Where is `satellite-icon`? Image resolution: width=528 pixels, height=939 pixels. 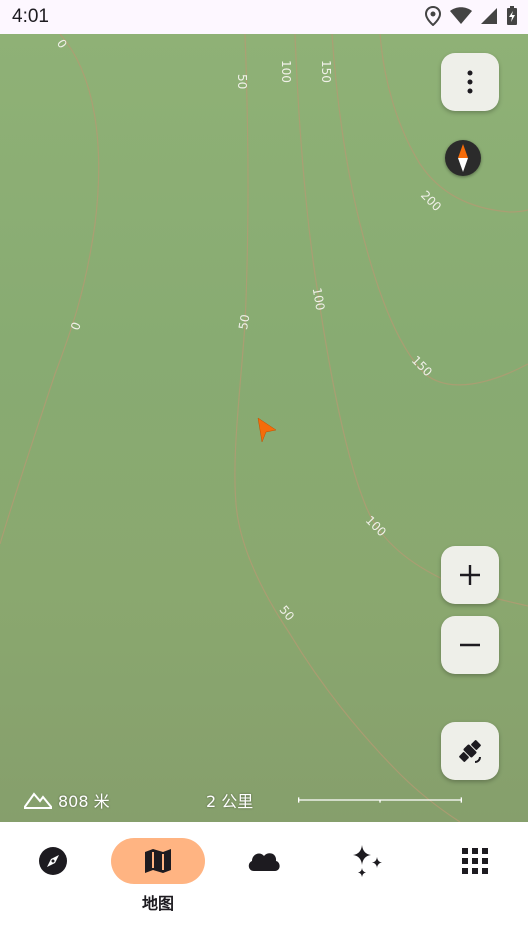 satellite-icon is located at coordinates (470, 751).